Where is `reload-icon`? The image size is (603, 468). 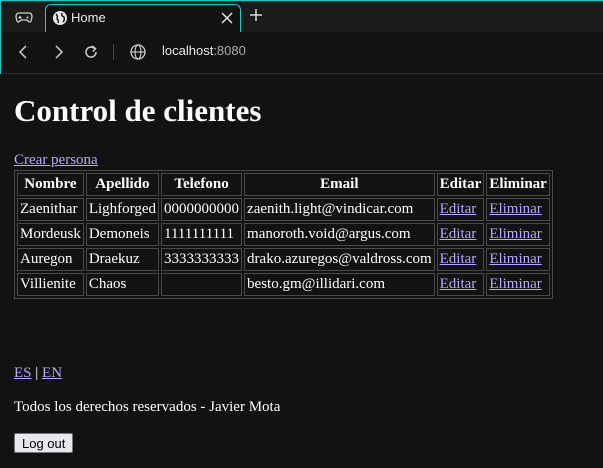 reload-icon is located at coordinates (91, 52).